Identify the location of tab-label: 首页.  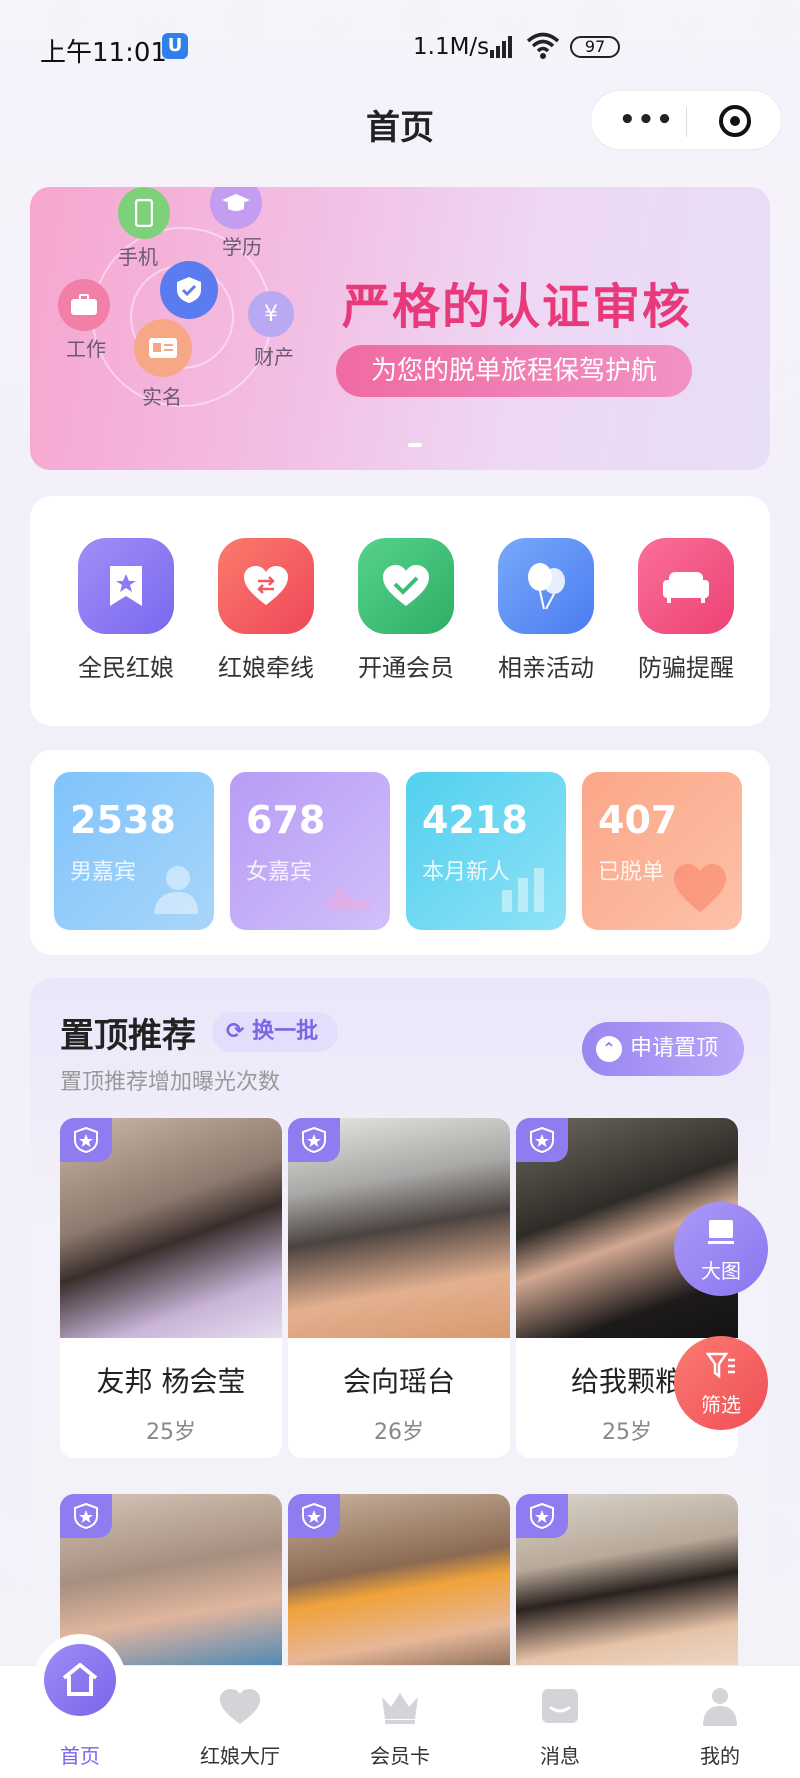
(80, 1756).